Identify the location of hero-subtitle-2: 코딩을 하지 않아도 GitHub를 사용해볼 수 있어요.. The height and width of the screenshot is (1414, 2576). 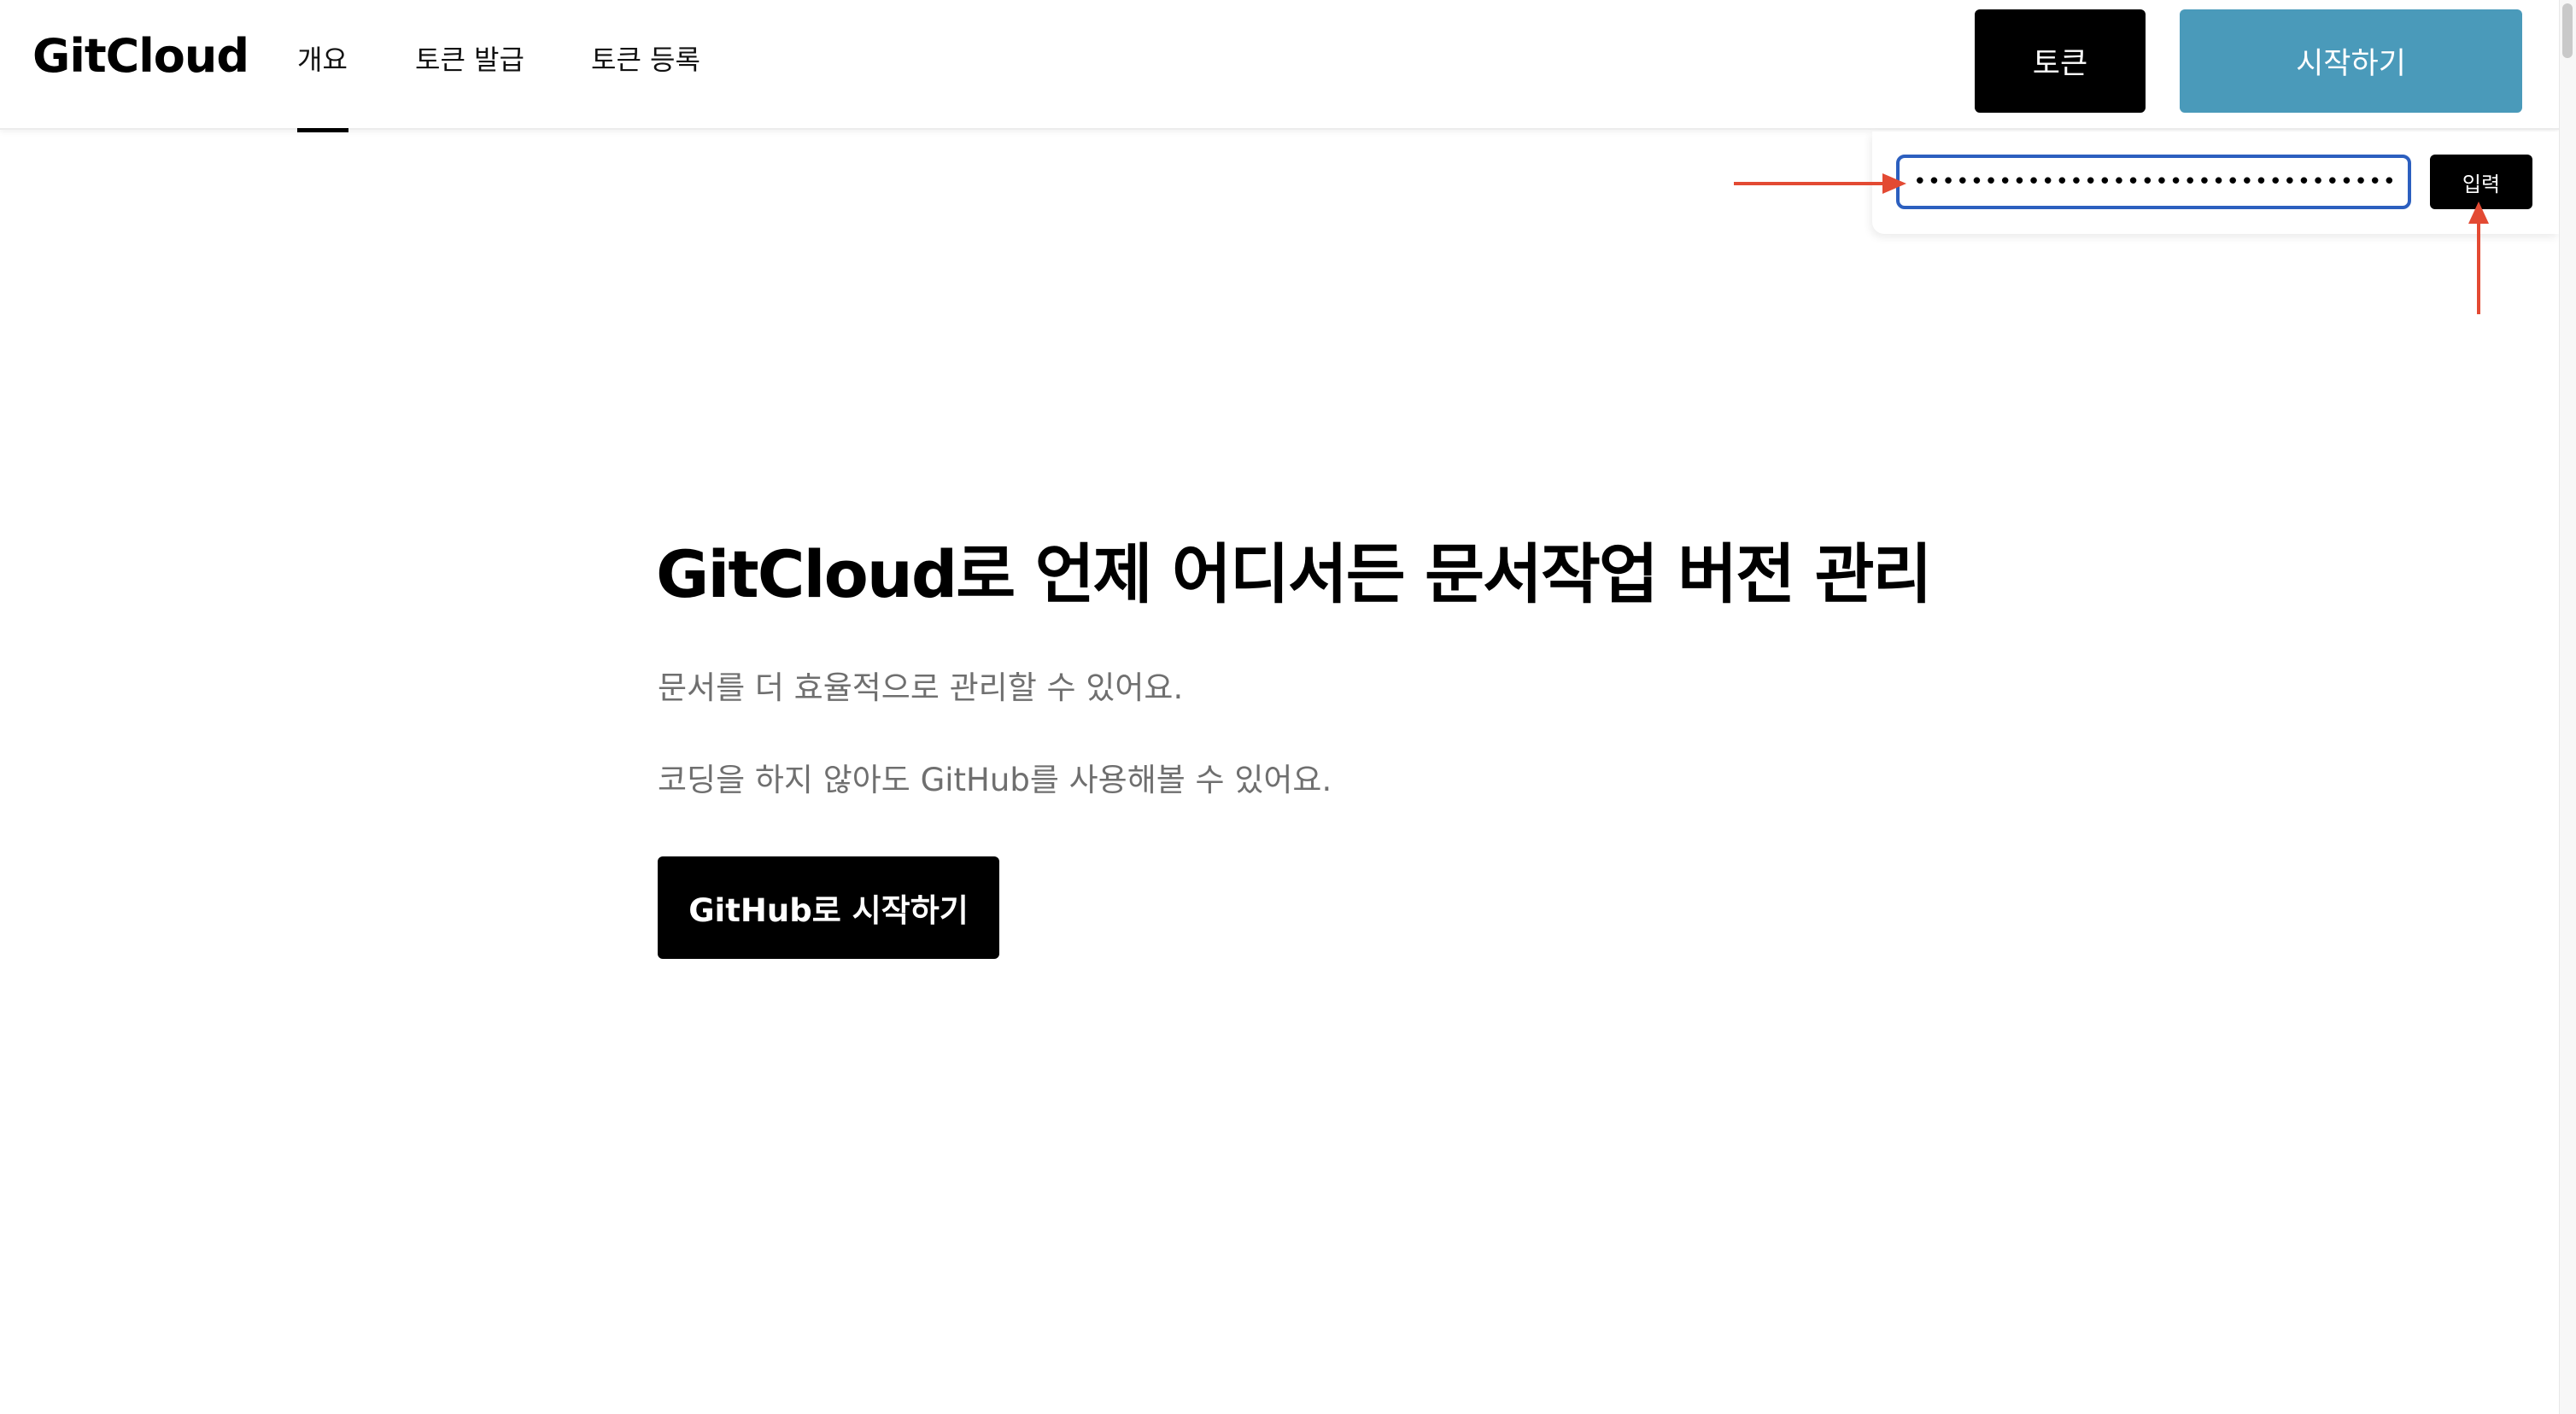
(995, 780).